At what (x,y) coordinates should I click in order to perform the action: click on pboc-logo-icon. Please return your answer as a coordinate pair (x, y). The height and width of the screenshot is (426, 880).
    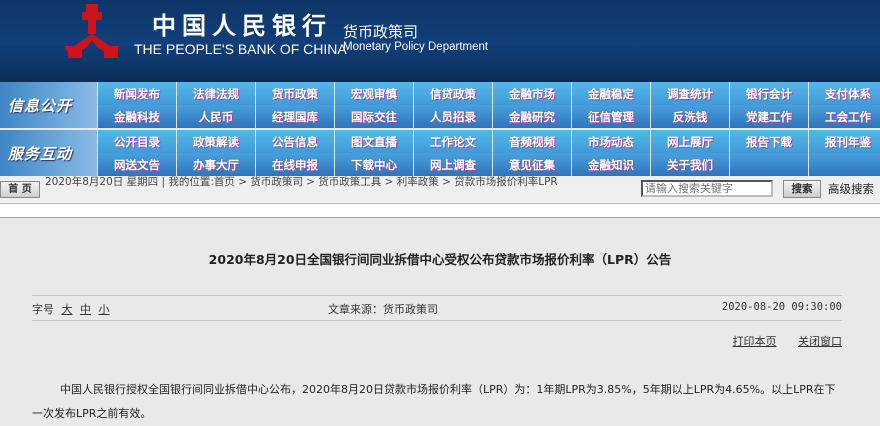
    Looking at the image, I should click on (92, 31).